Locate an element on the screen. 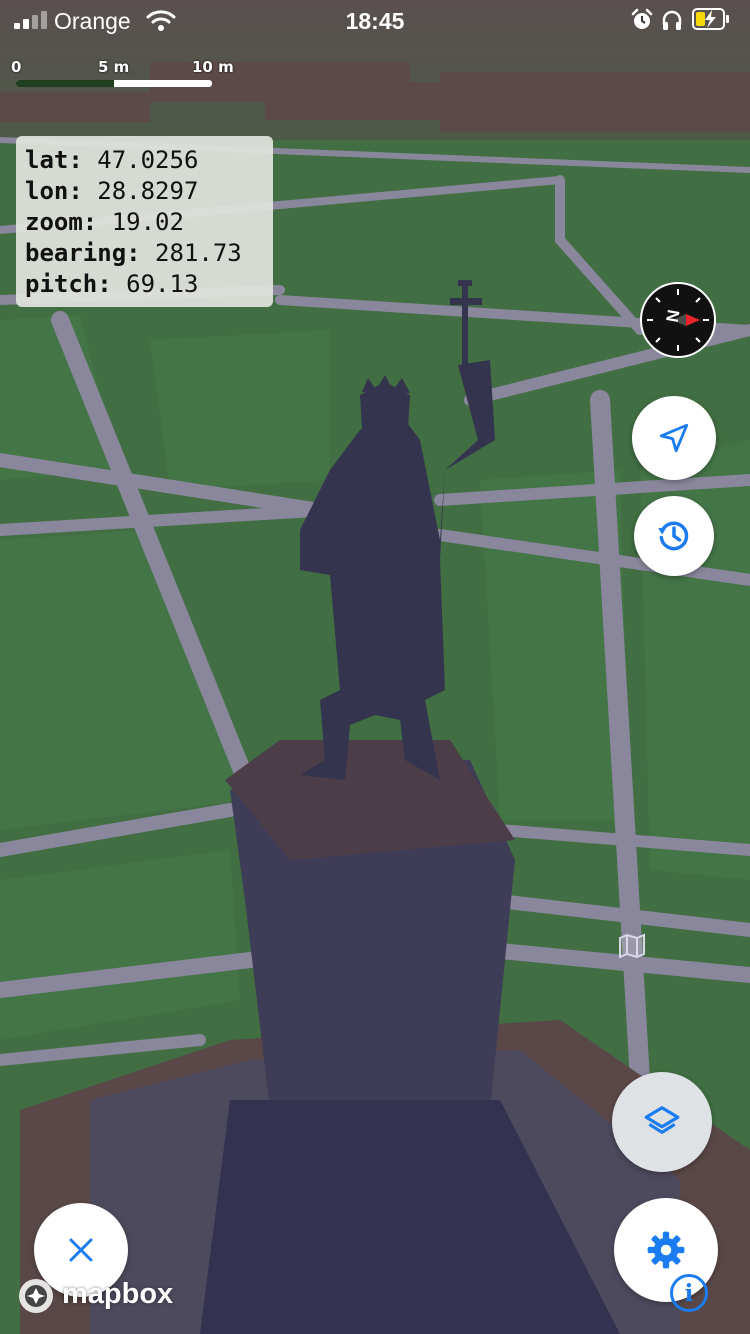  bearing-label: bearing: is located at coordinates (83, 253).